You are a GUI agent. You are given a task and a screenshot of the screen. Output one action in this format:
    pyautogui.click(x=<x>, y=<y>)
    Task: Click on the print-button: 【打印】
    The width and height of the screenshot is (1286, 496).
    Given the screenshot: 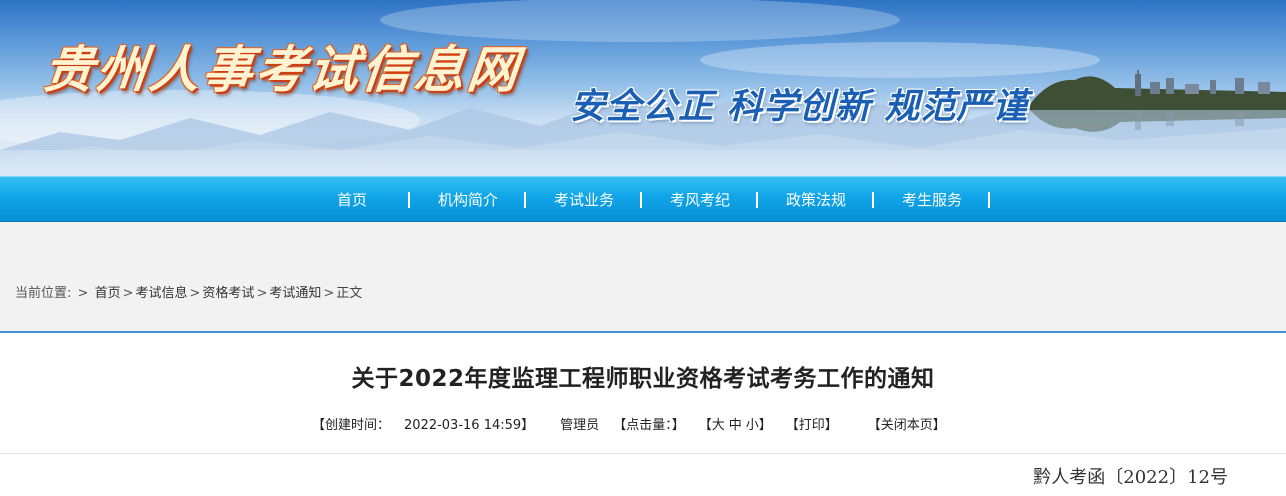 What is the action you would take?
    pyautogui.click(x=812, y=423)
    